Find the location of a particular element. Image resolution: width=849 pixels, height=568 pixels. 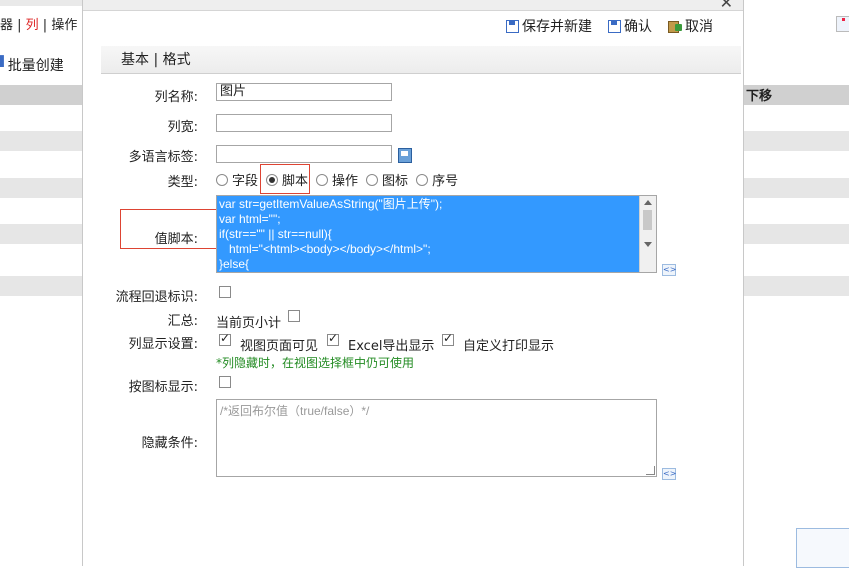

current-page-subtotal-label: 当前页小计 is located at coordinates (249, 323).